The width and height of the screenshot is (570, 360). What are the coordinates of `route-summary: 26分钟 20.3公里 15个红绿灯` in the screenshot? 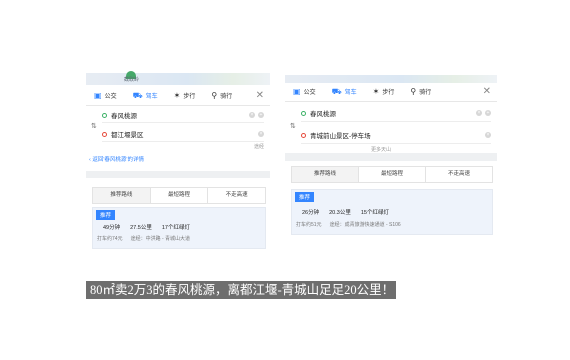 It's located at (345, 213).